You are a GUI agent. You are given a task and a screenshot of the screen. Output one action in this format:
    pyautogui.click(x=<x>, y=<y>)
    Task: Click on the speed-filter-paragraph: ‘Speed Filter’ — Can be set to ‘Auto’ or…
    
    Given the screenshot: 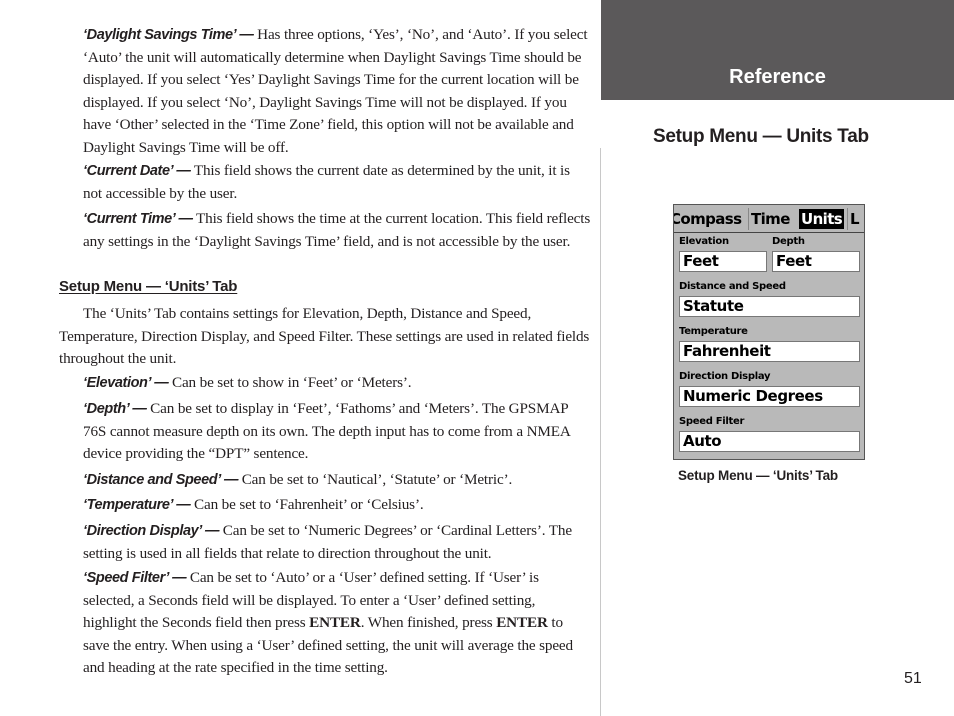 What is the action you would take?
    pyautogui.click(x=337, y=623)
    